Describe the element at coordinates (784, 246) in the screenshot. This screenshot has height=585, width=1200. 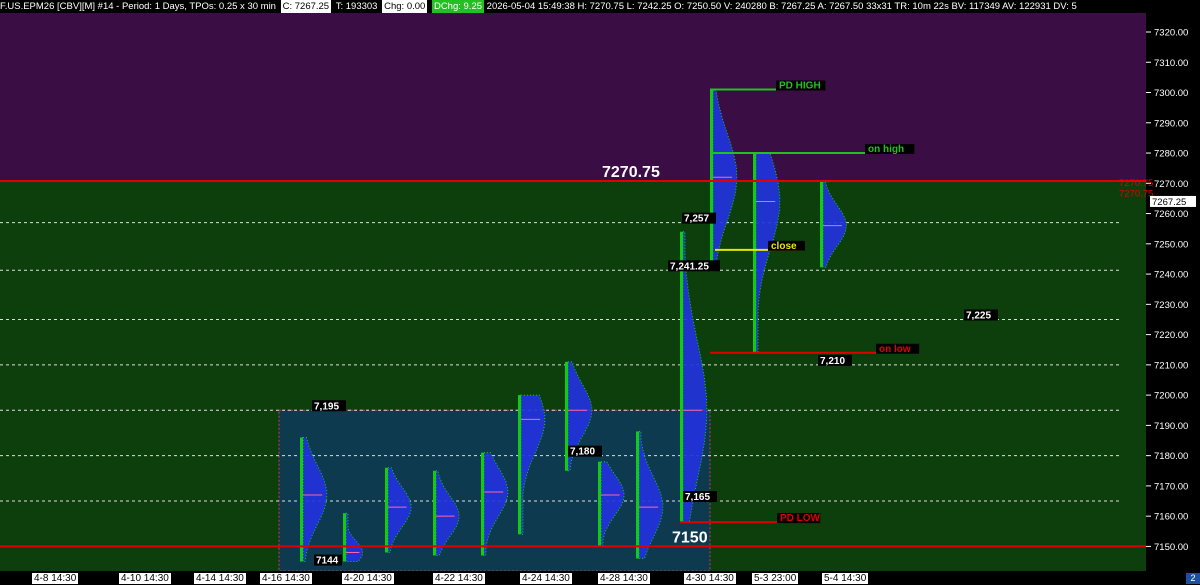
I see `annotation-label: close` at that location.